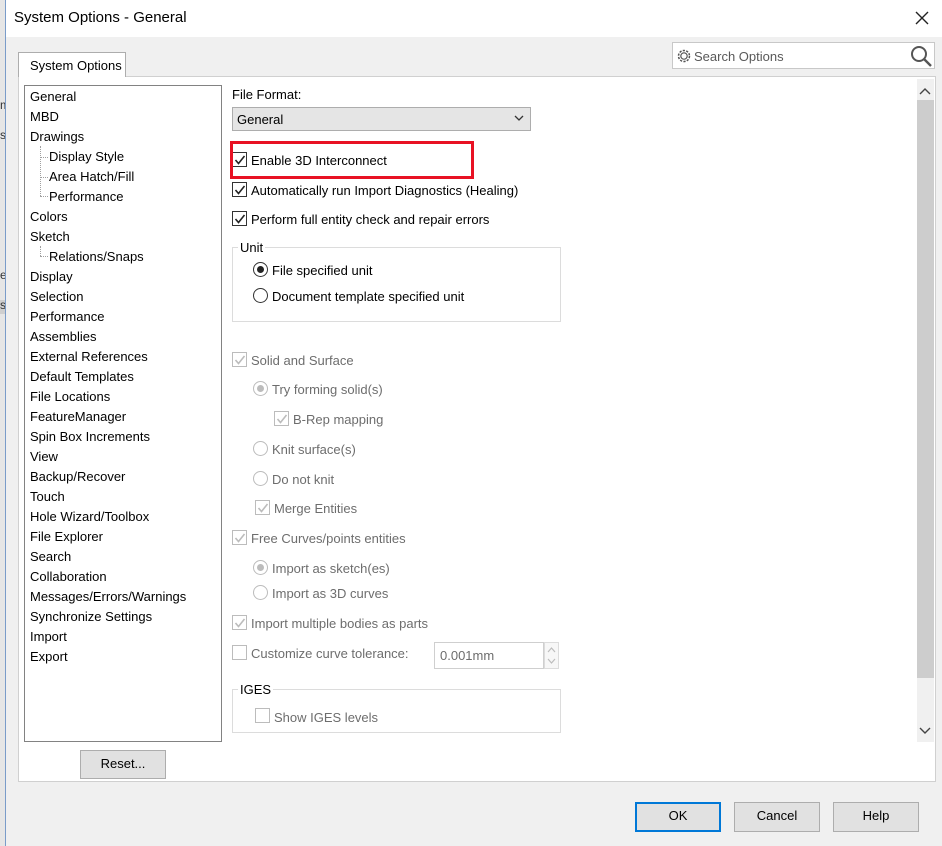 The image size is (942, 846). Describe the element at coordinates (51, 276) in the screenshot. I see `tree-item: Display` at that location.